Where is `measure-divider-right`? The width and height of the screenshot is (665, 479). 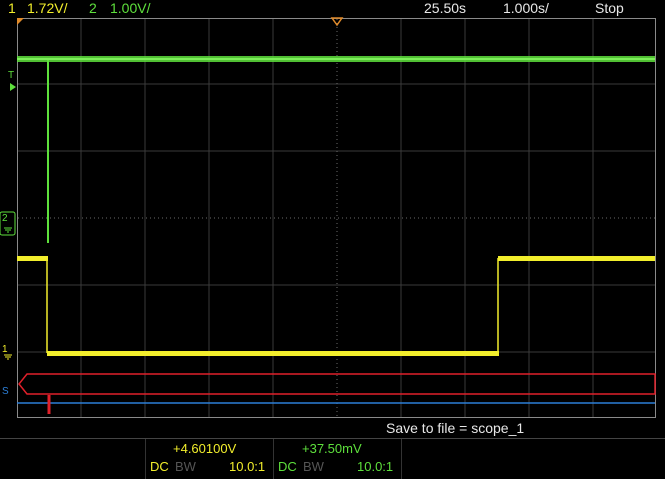 measure-divider-right is located at coordinates (401, 459).